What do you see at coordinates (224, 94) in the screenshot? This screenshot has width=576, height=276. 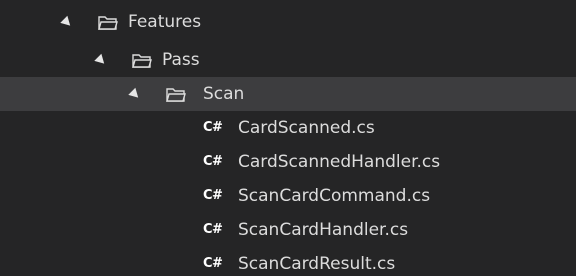 I see `tree-node-label: Scan` at bounding box center [224, 94].